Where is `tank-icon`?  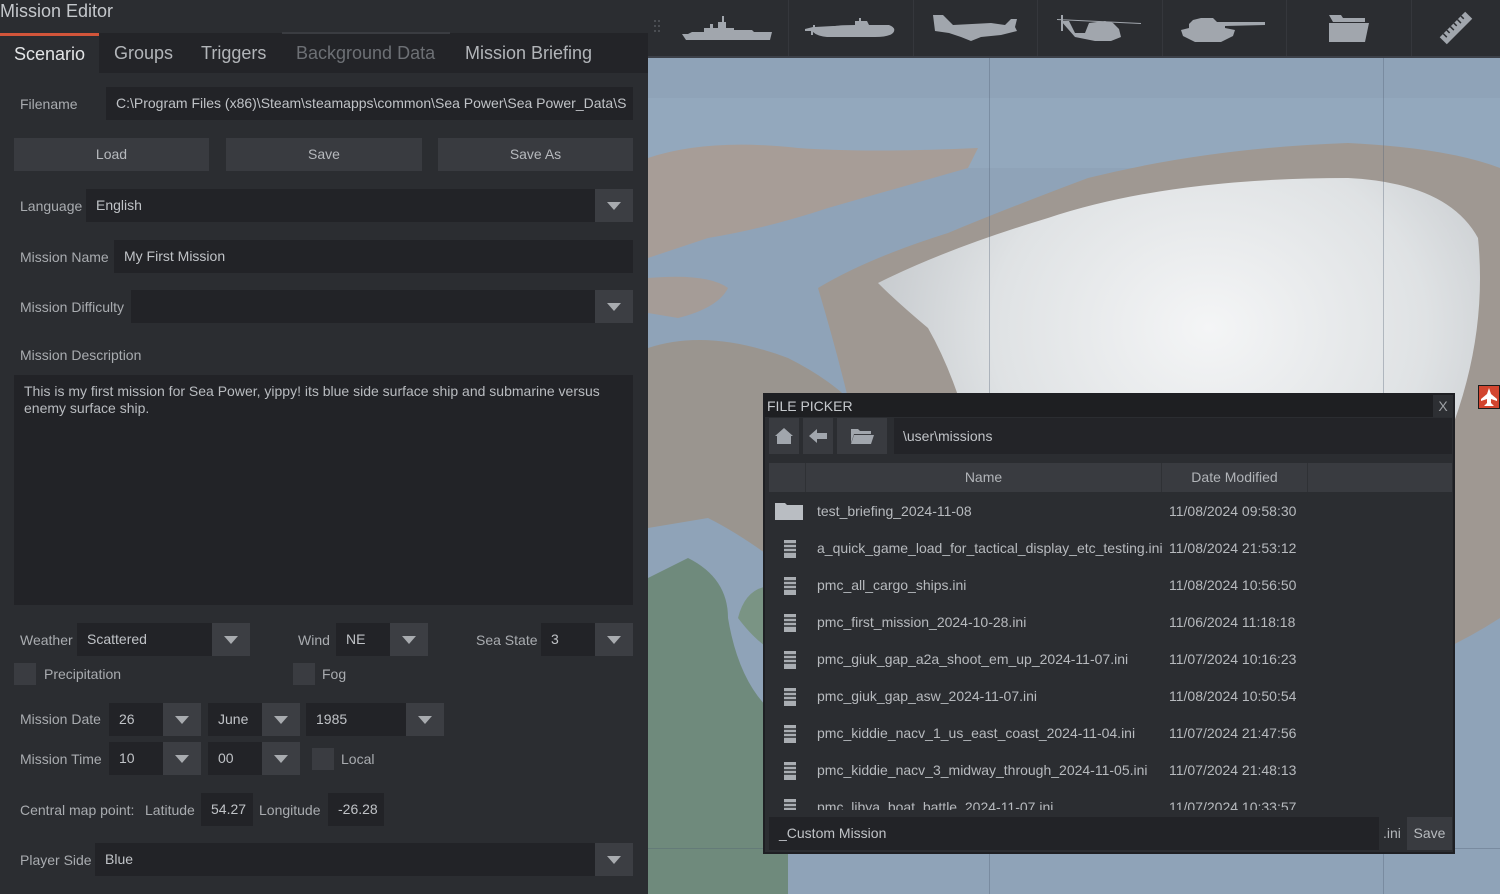
tank-icon is located at coordinates (1222, 30).